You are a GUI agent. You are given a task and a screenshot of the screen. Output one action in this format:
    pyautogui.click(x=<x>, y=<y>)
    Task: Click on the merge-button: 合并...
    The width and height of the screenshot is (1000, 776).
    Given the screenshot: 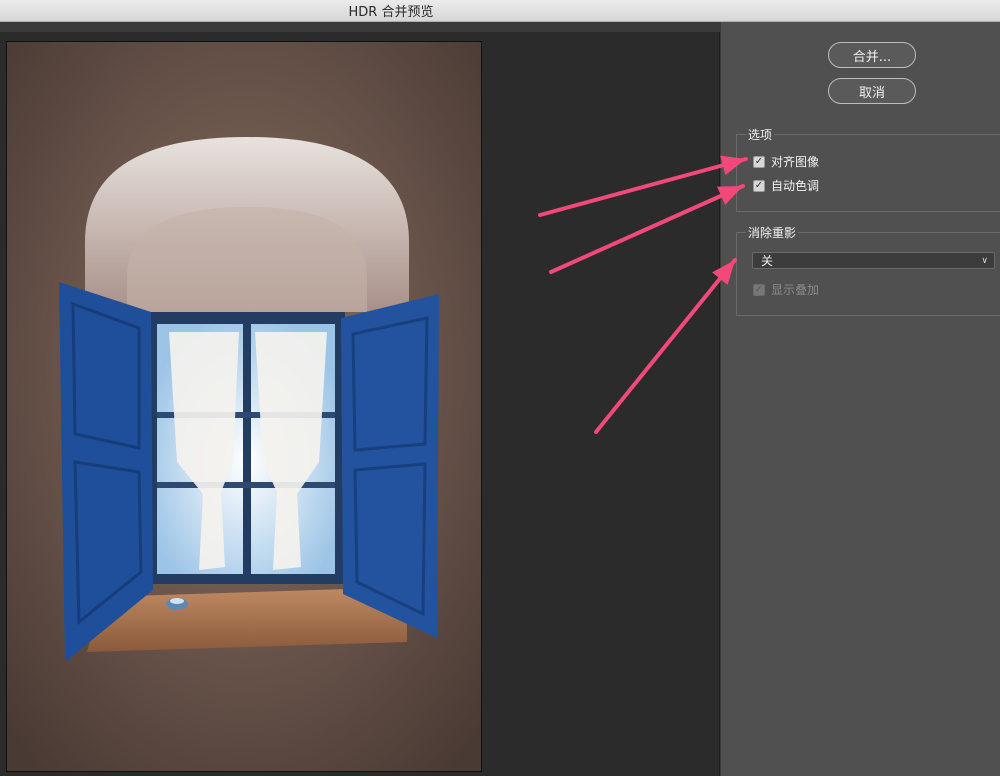 What is the action you would take?
    pyautogui.click(x=872, y=55)
    